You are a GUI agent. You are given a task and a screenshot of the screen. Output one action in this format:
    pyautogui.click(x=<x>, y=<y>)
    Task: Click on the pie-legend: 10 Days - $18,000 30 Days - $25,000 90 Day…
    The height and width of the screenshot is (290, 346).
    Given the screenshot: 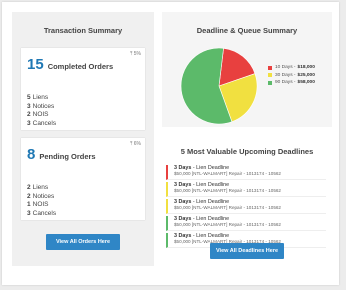 What is the action you would take?
    pyautogui.click(x=291, y=75)
    